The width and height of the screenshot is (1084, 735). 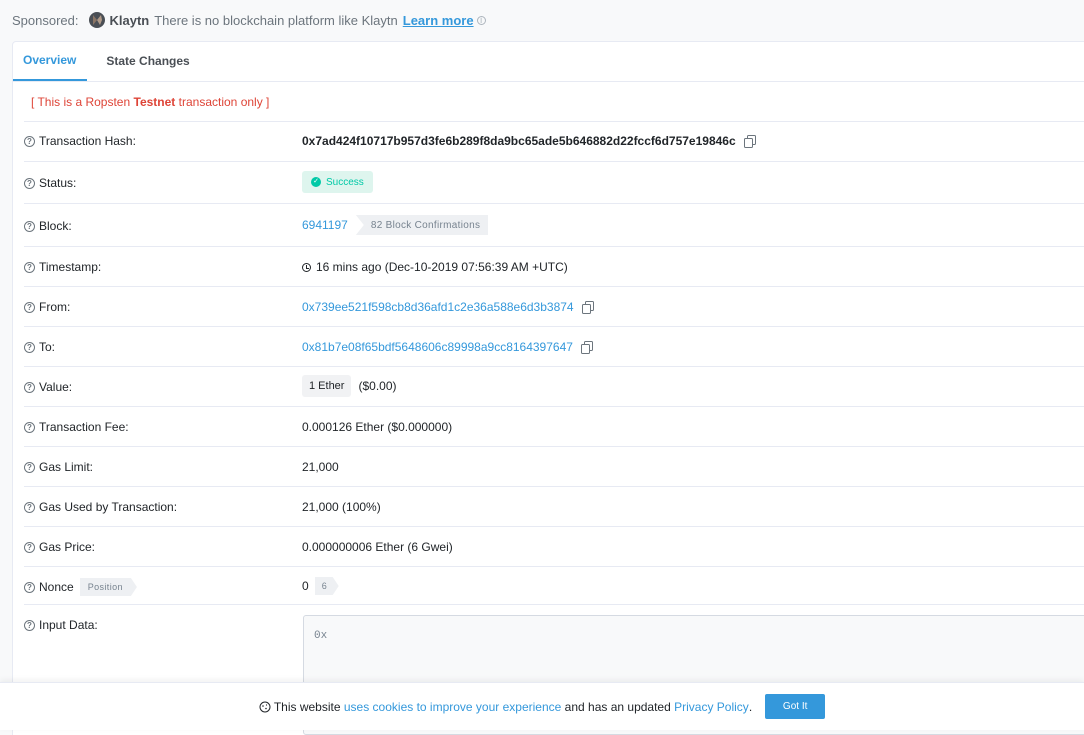 What do you see at coordinates (554, 224) in the screenshot?
I see `row-block: ? Block: 6941197 82 Block Confirmations` at bounding box center [554, 224].